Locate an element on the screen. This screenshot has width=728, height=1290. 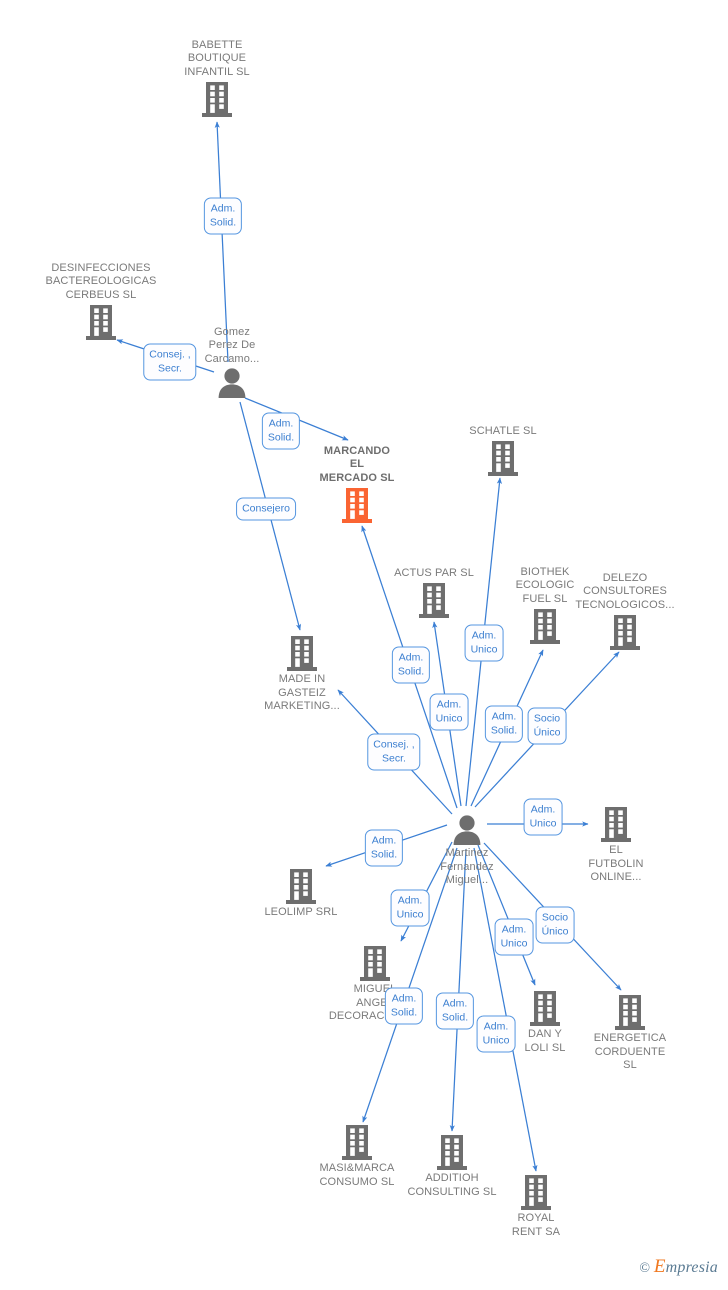
person-icon is located at coordinates (467, 830).